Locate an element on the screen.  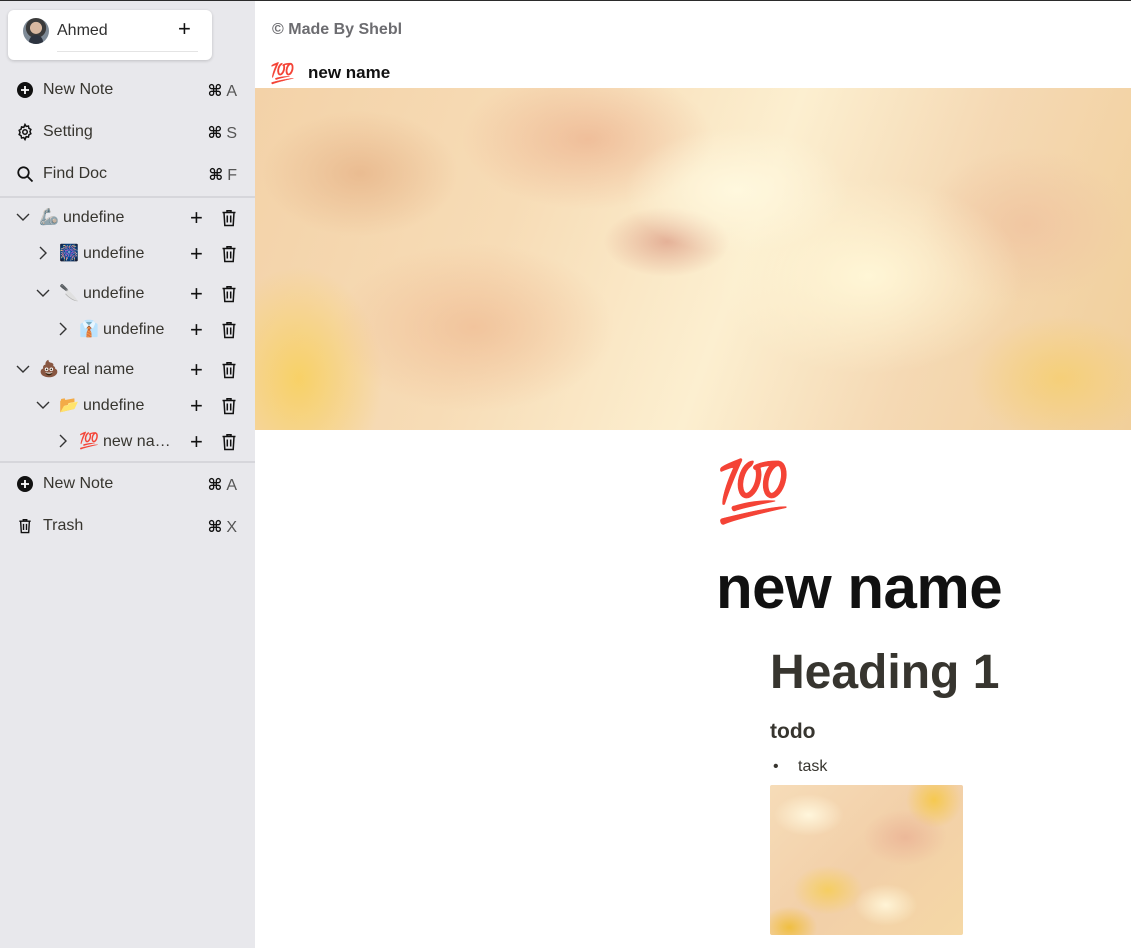
tree-item: 💩 real name + is located at coordinates (127, 371).